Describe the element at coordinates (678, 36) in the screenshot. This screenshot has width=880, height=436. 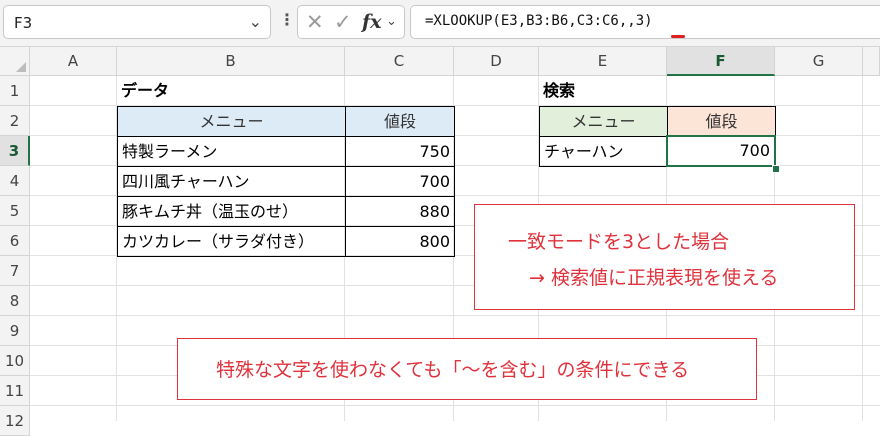
I see `argument-underline` at that location.